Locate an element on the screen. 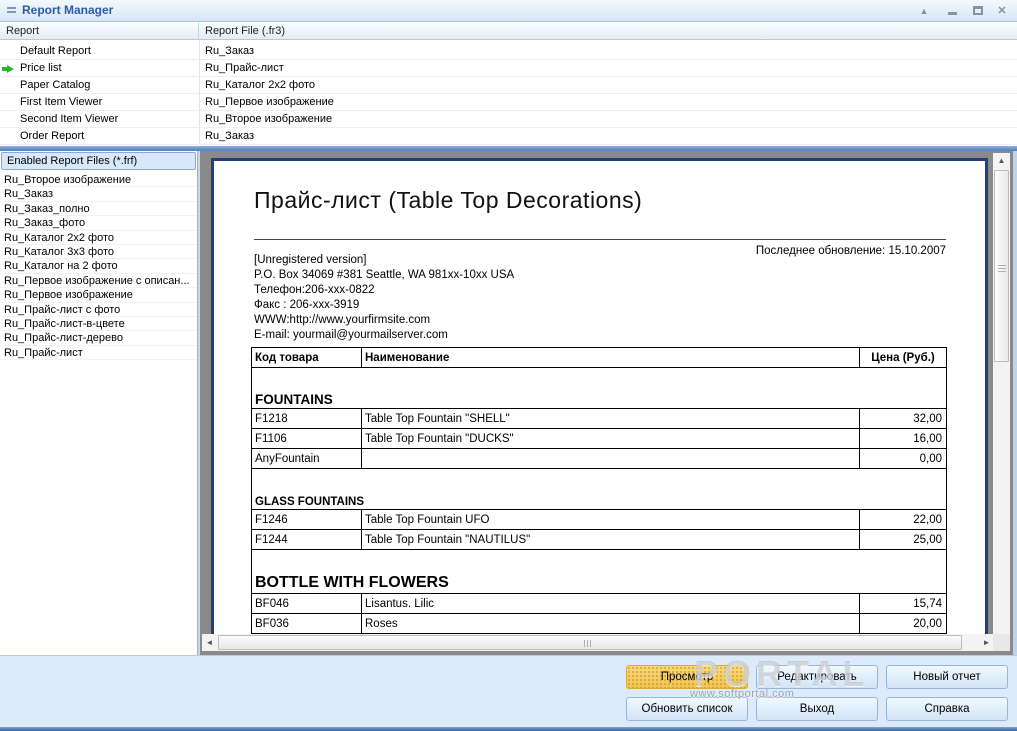  section-title: BOTTLE WITH FLOWERS is located at coordinates (599, 571).